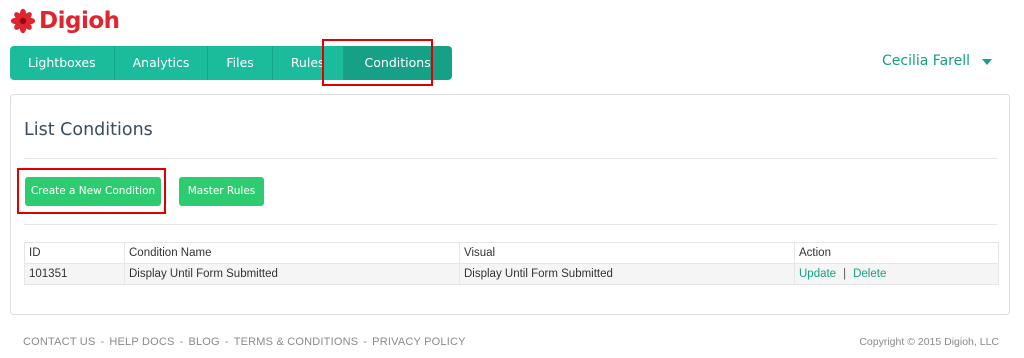  Describe the element at coordinates (23, 21) in the screenshot. I see `logo-flower-icon` at that location.